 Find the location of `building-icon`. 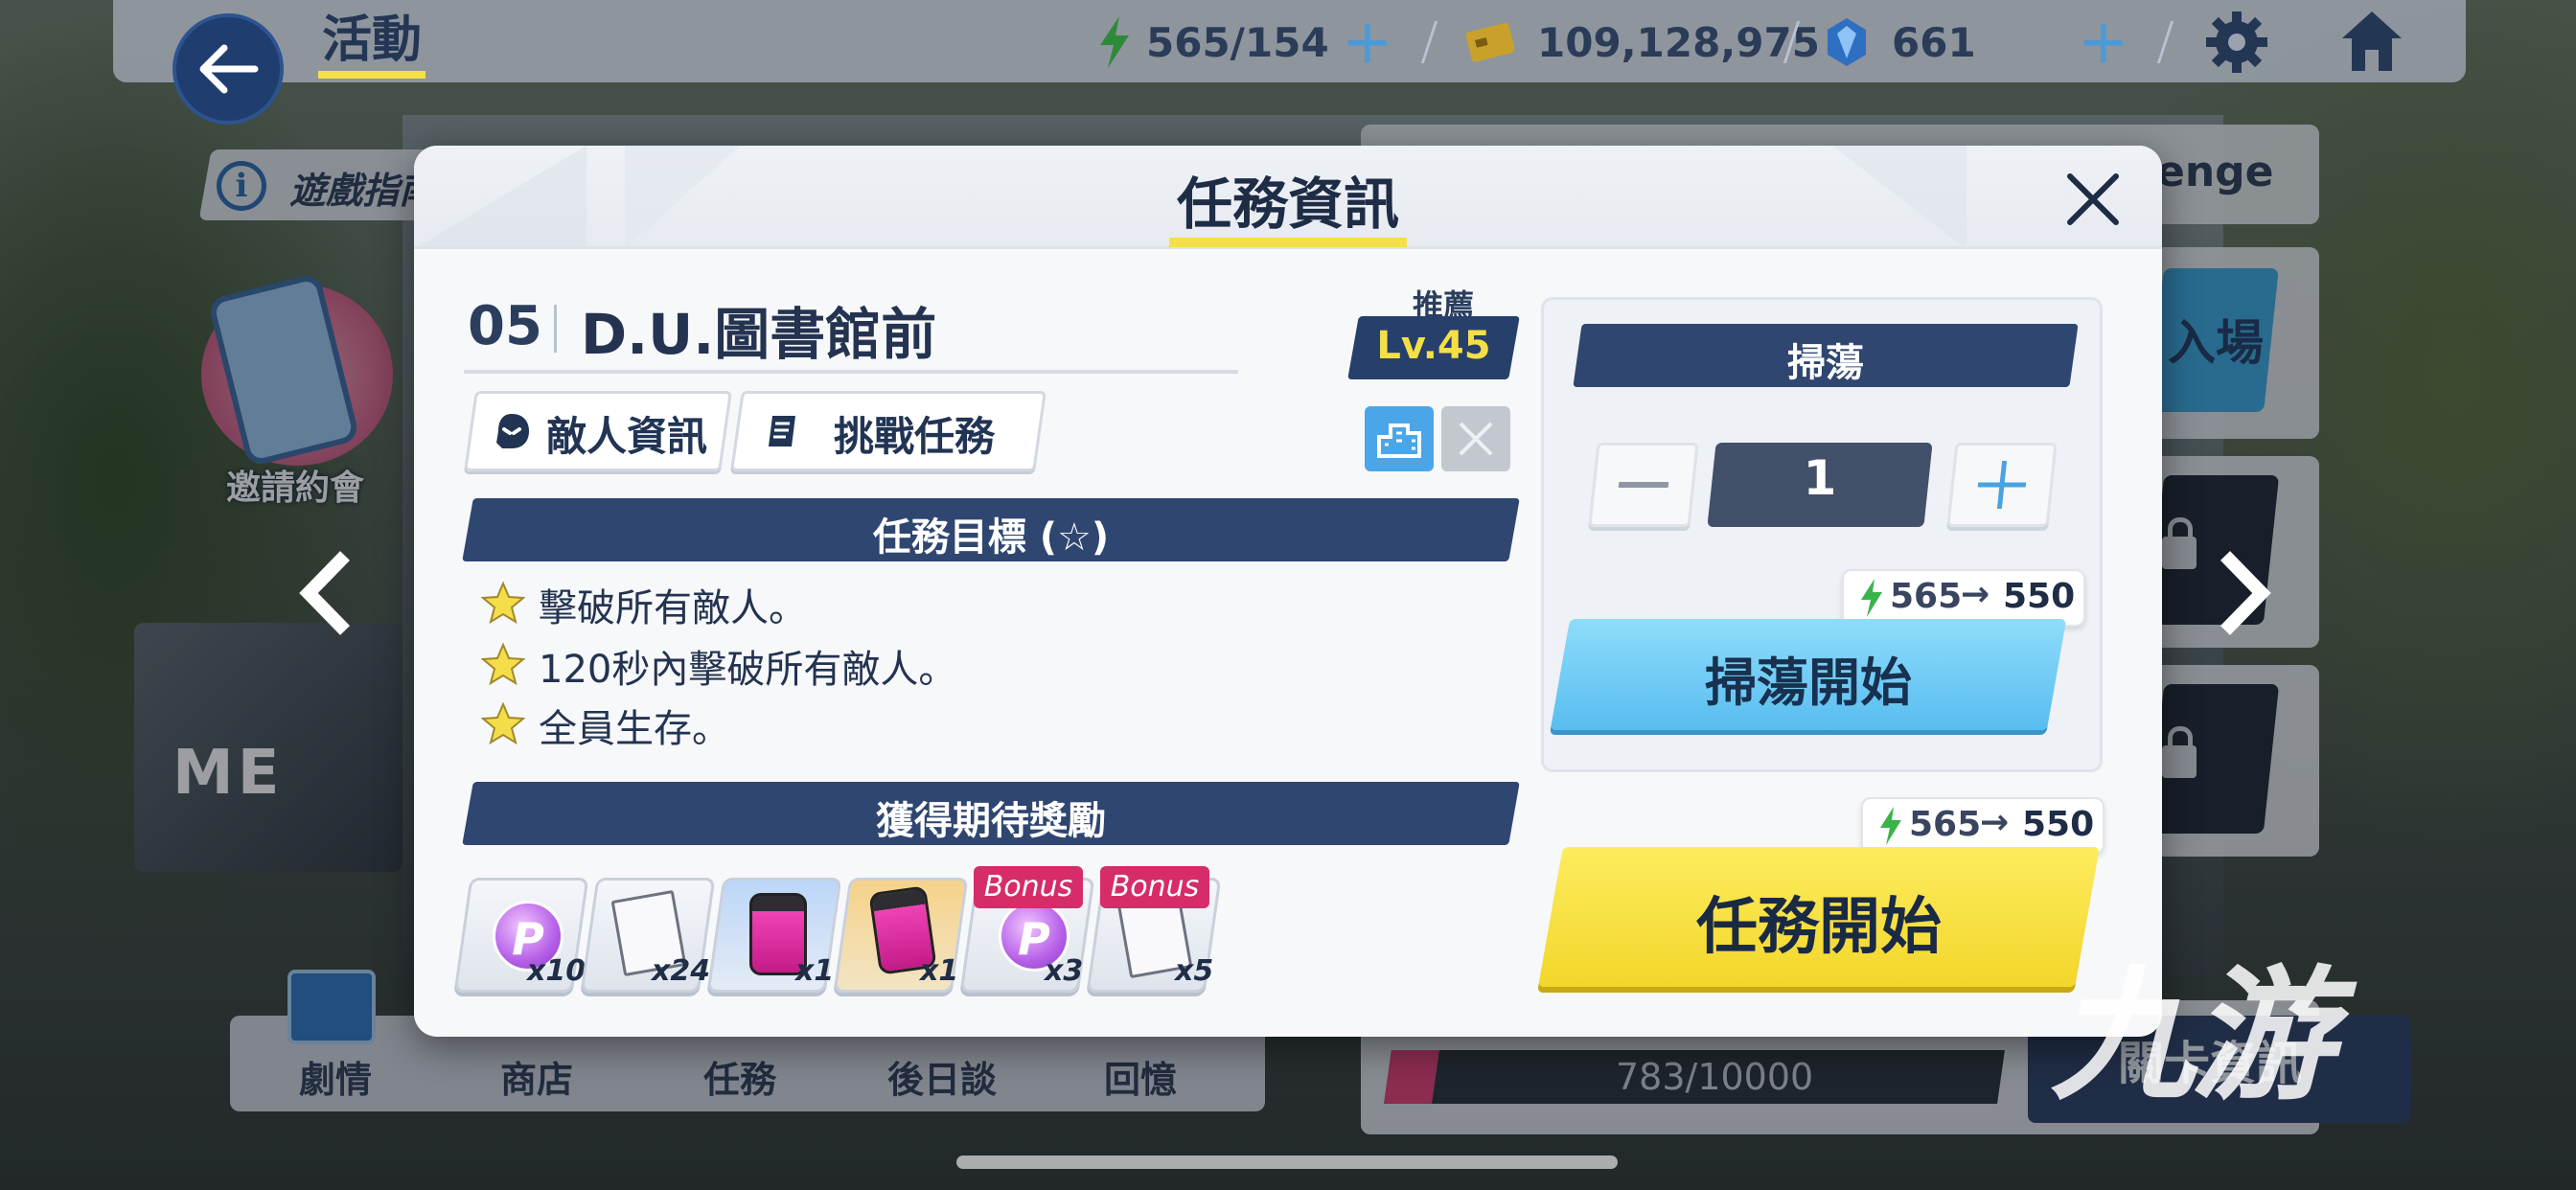

building-icon is located at coordinates (1399, 441).